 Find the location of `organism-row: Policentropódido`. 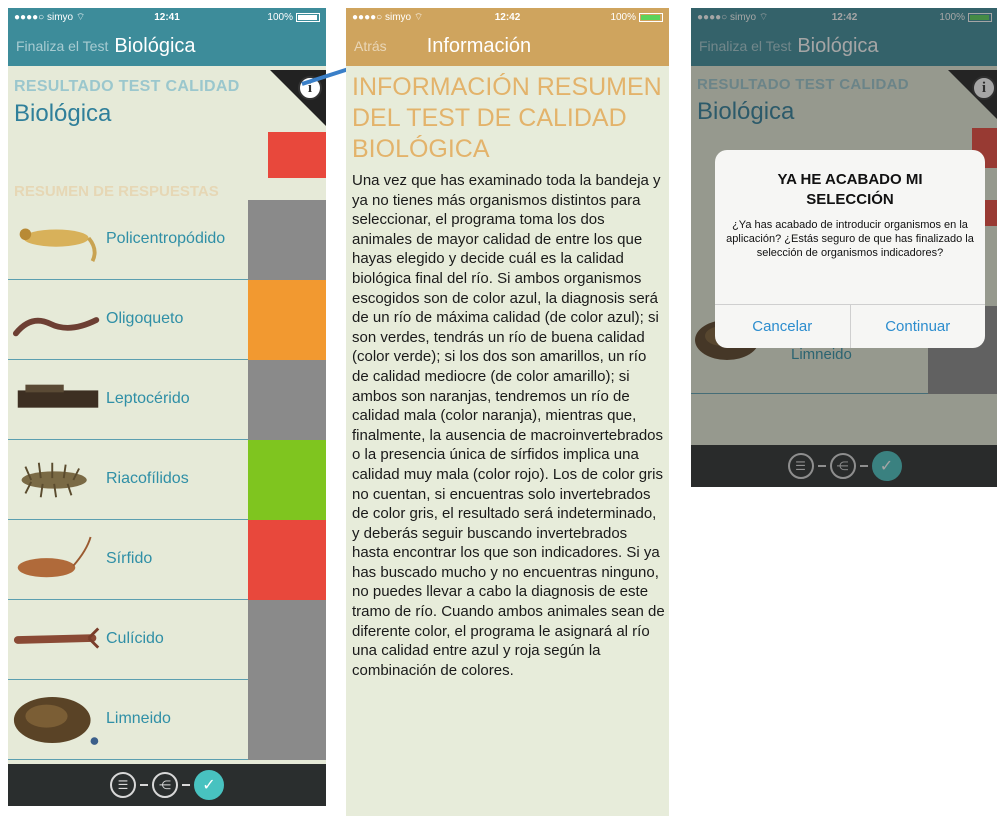

organism-row: Policentropódido is located at coordinates (167, 240).